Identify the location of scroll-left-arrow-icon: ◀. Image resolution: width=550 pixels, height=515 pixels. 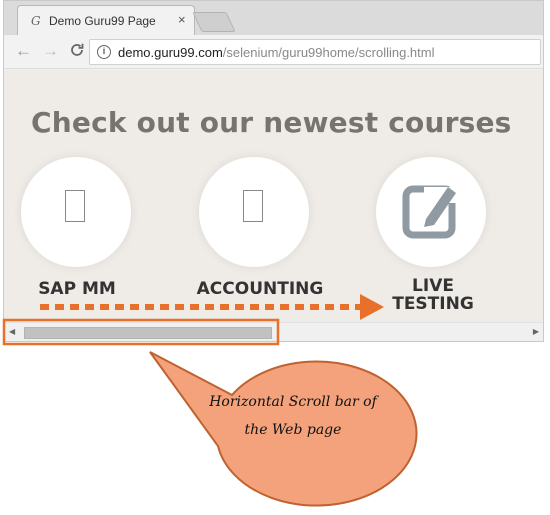
(12, 331).